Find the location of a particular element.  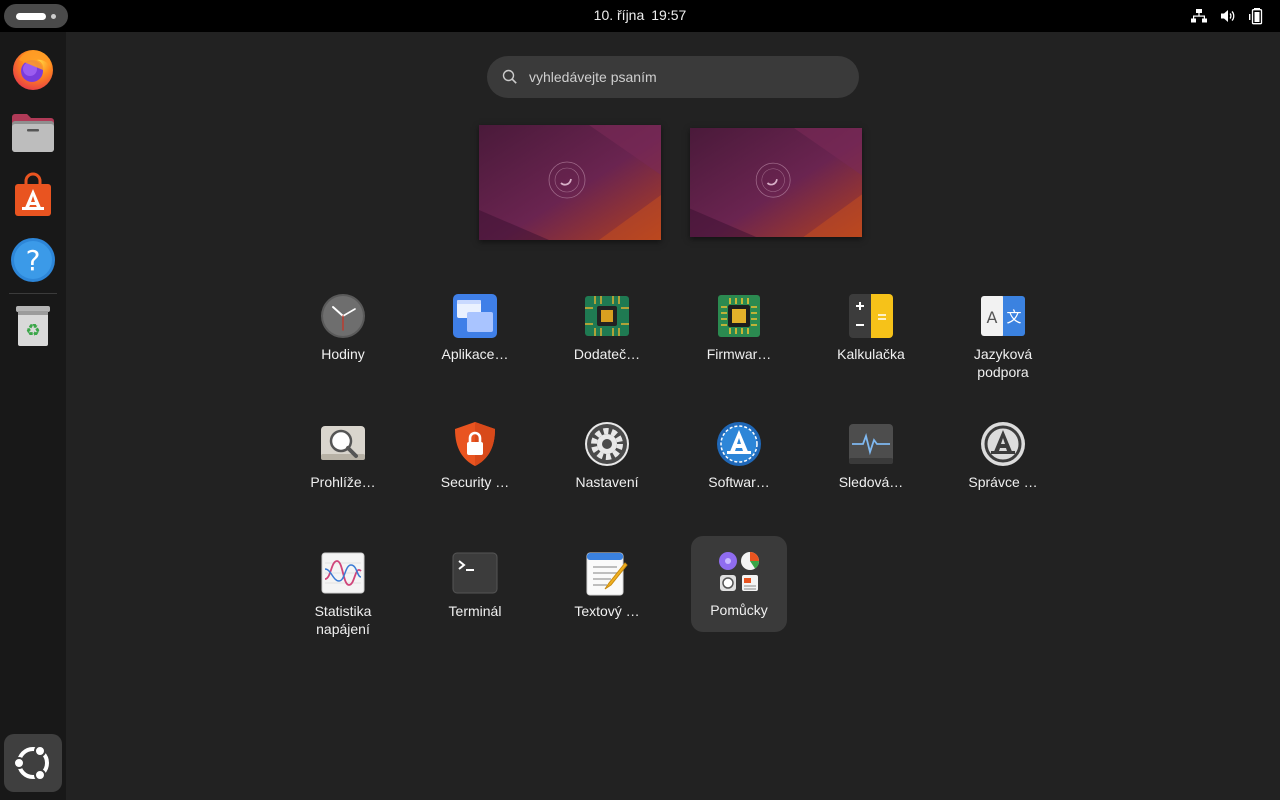

search-input is located at coordinates (684, 77).